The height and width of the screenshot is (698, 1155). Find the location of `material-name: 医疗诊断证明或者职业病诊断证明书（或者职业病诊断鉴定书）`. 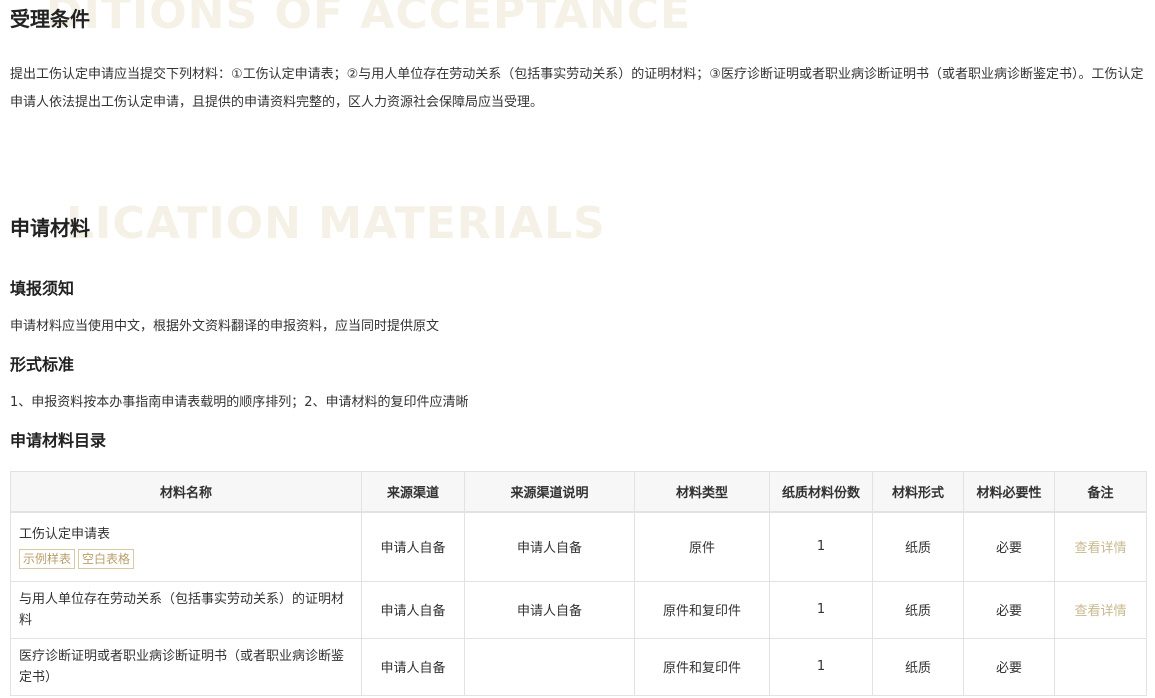

material-name: 医疗诊断证明或者职业病诊断证明书（或者职业病诊断鉴定书） is located at coordinates (186, 666).